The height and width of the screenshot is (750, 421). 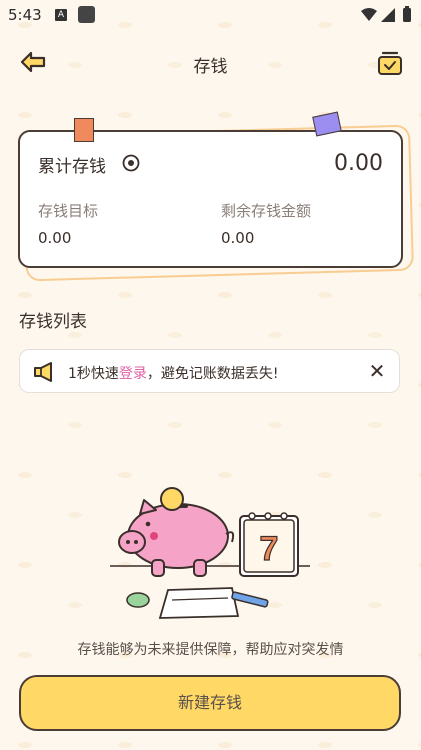 I want to click on top-bar: 存钱, so click(x=210, y=62).